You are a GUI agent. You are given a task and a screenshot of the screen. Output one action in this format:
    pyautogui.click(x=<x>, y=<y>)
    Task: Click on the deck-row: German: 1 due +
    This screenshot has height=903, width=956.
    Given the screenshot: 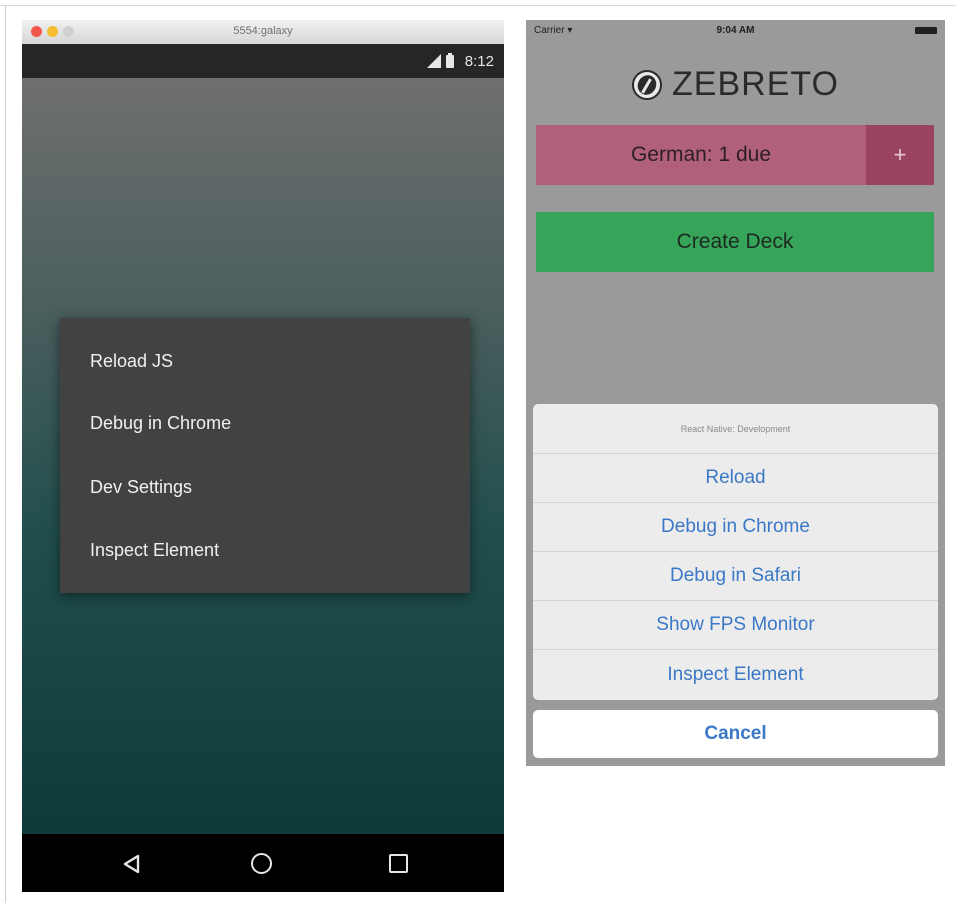 What is the action you would take?
    pyautogui.click(x=735, y=155)
    